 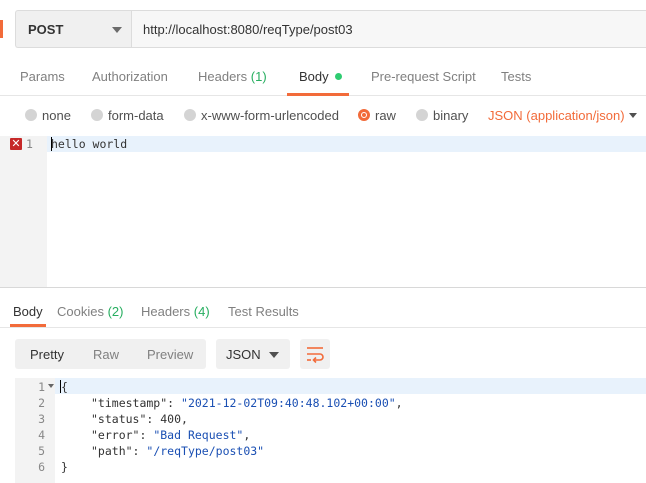 I want to click on tab-pre-request-script: Pre-request Script, so click(x=423, y=76).